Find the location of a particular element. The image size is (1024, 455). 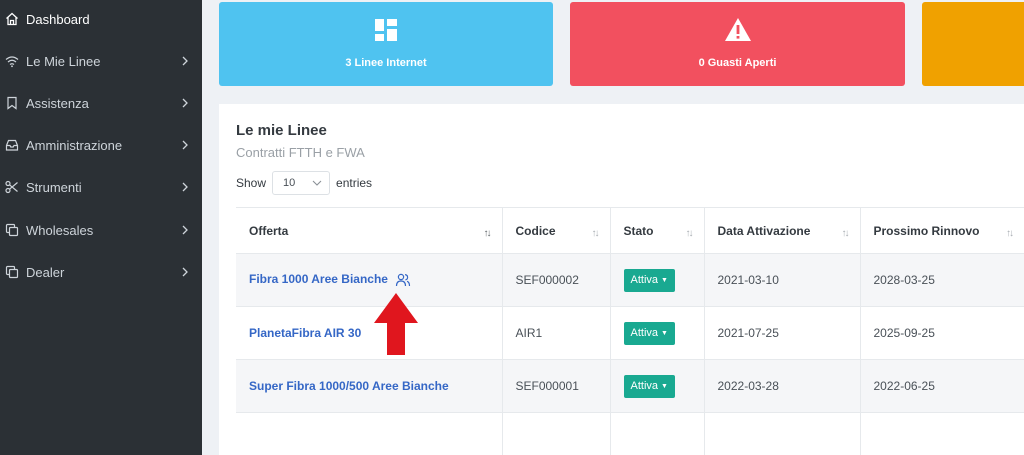

offerta-link: Super Fibra 1000/500 Aree Bianche is located at coordinates (349, 386).